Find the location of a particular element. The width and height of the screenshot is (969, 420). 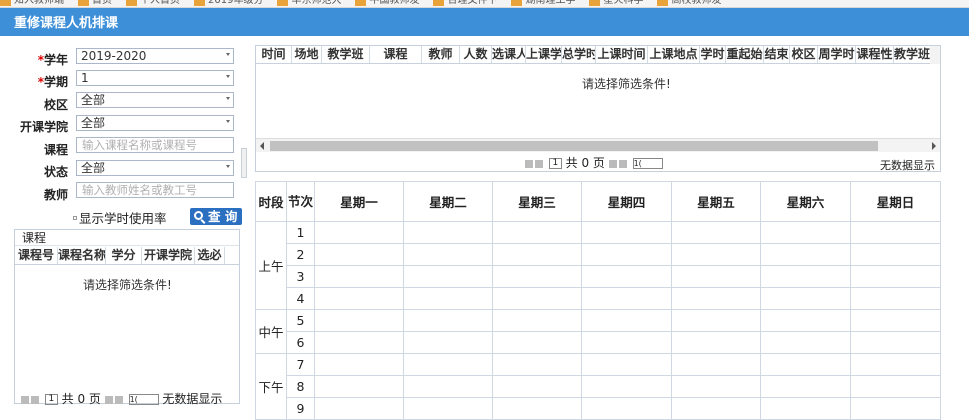

horizontal-scrollbar is located at coordinates (598, 145).